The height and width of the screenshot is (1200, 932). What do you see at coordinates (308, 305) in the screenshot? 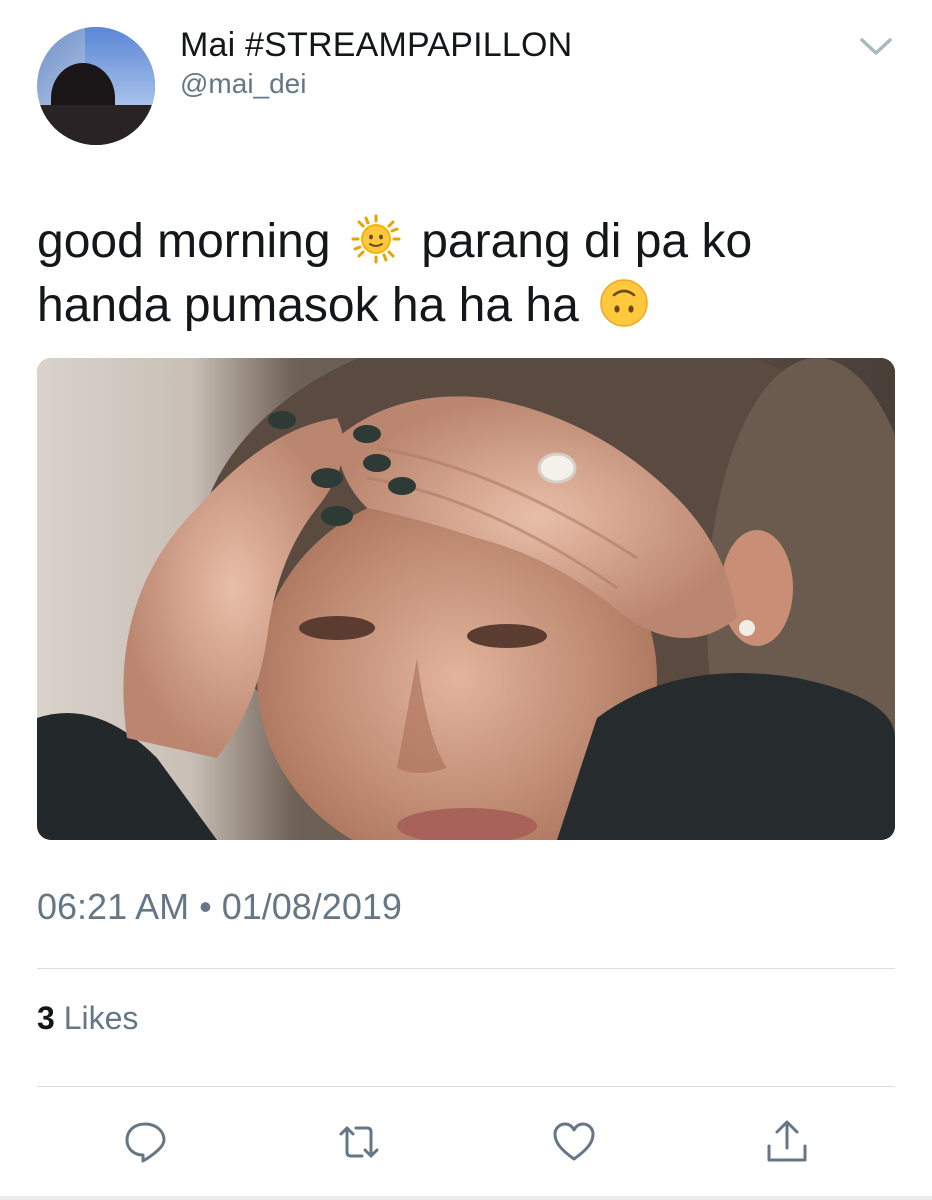
I see `tweet-text-line-2: handa pumasok ha ha ha` at bounding box center [308, 305].